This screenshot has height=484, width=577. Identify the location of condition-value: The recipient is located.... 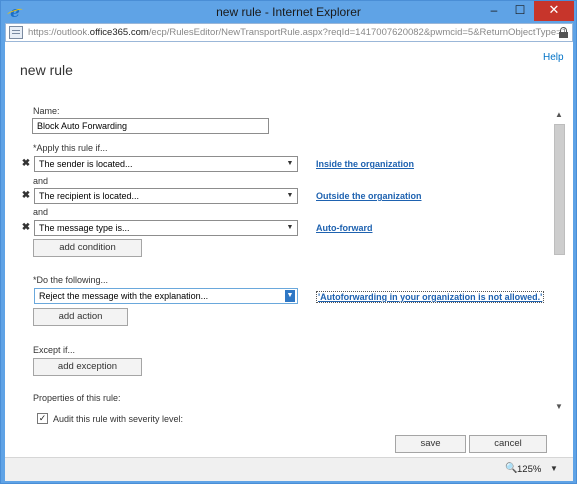
(89, 196).